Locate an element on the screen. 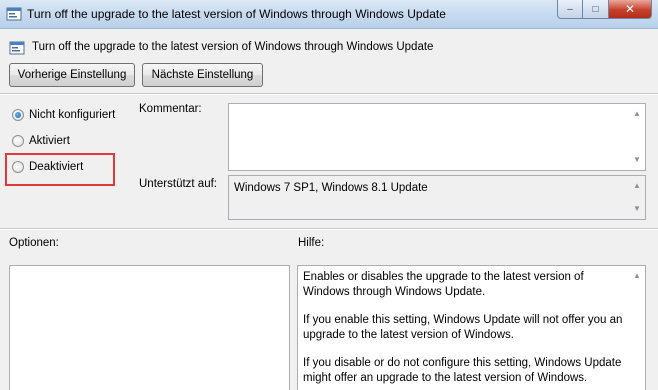 The height and width of the screenshot is (390, 658). radio-not-configured: Nicht konfiguriert is located at coordinates (63, 115).